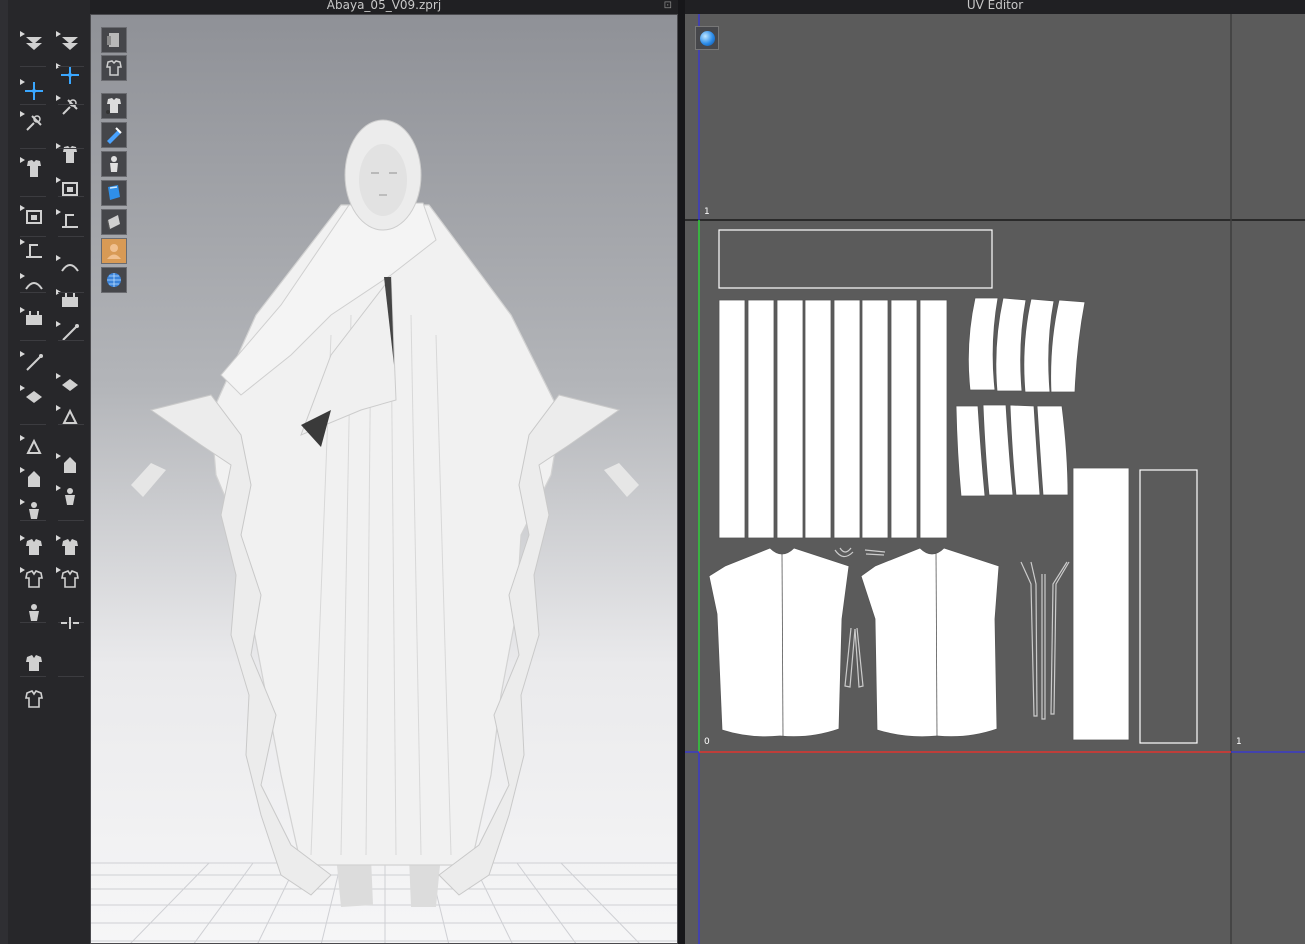  What do you see at coordinates (1026, 345) in the screenshot?
I see `uv-curved-pieces-upper` at bounding box center [1026, 345].